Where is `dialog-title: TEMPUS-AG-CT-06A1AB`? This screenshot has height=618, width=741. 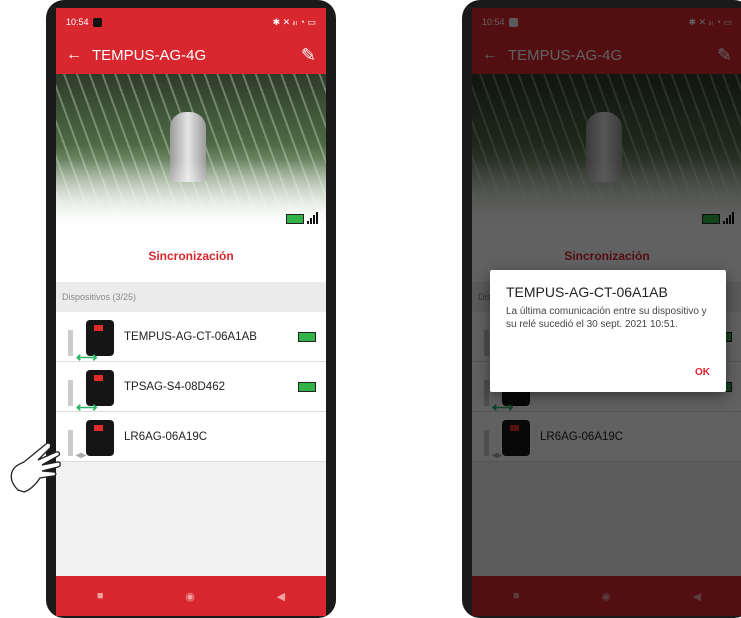
dialog-title: TEMPUS-AG-CT-06A1AB is located at coordinates (587, 292).